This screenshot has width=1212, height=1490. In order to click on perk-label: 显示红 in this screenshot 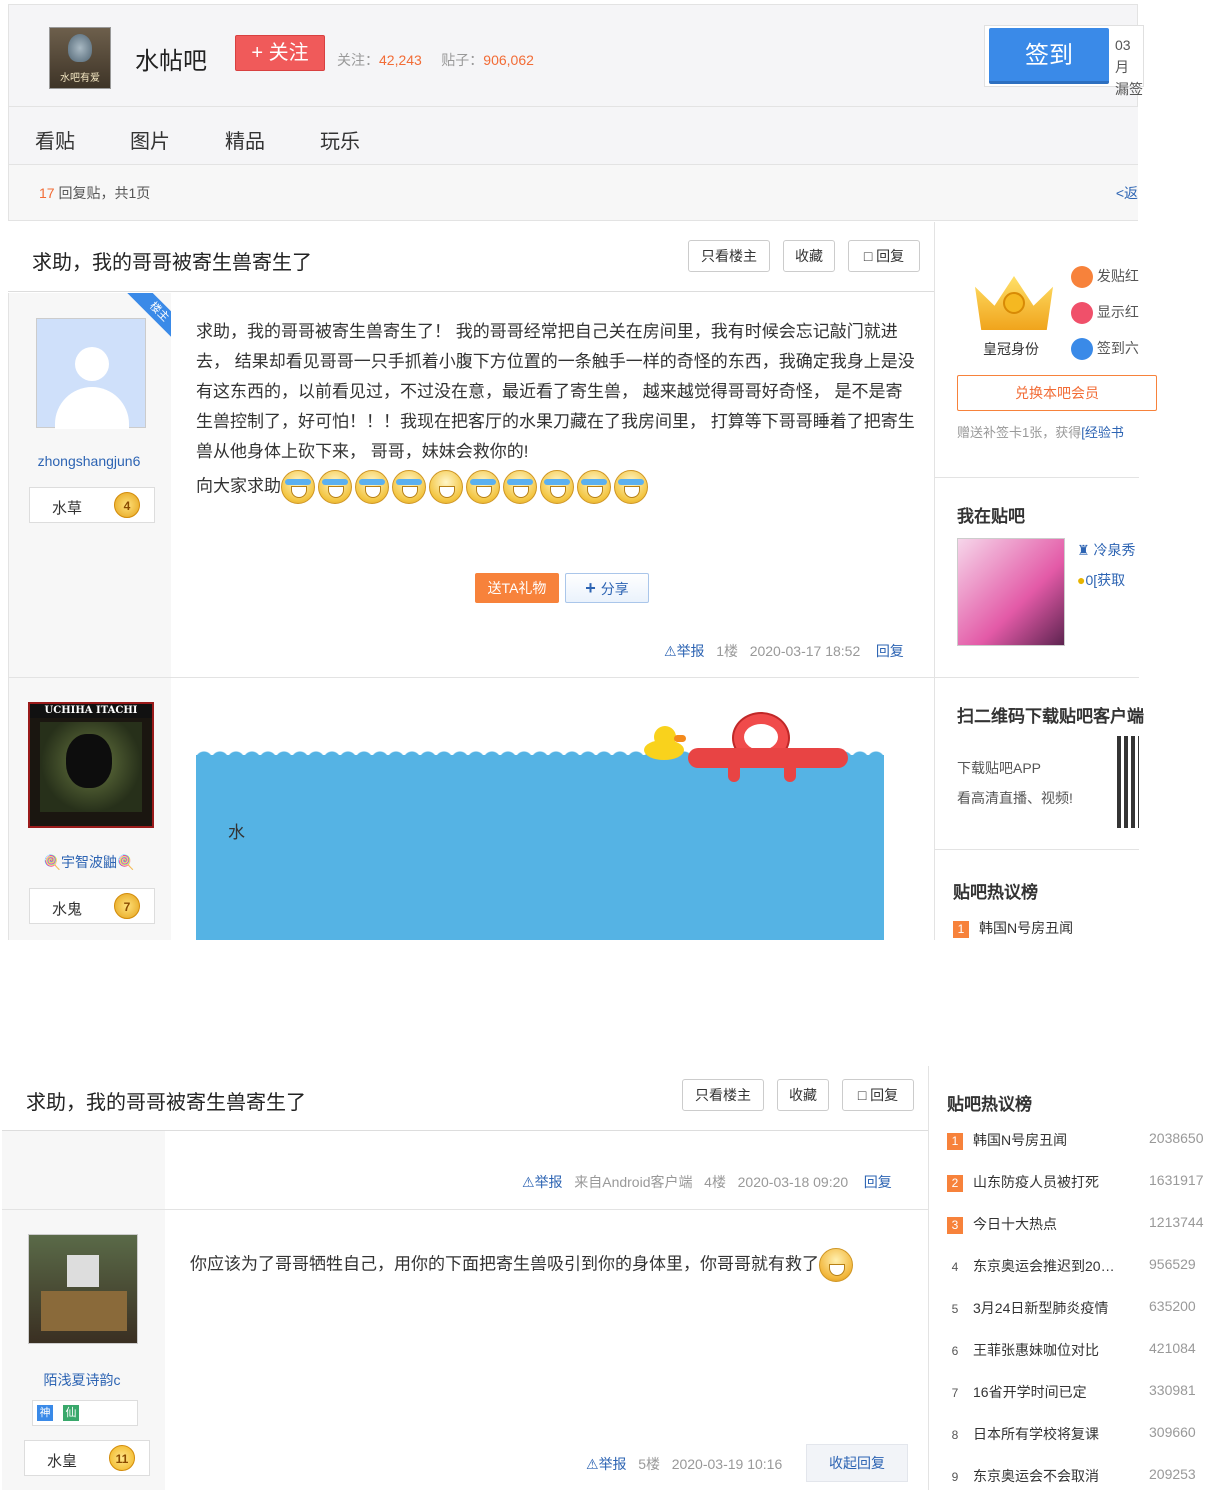, I will do `click(1117, 312)`.